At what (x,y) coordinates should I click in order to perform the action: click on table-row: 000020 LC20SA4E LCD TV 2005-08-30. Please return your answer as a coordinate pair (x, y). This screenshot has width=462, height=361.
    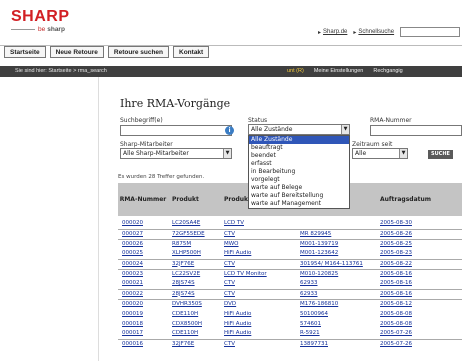
    Looking at the image, I should click on (290, 224).